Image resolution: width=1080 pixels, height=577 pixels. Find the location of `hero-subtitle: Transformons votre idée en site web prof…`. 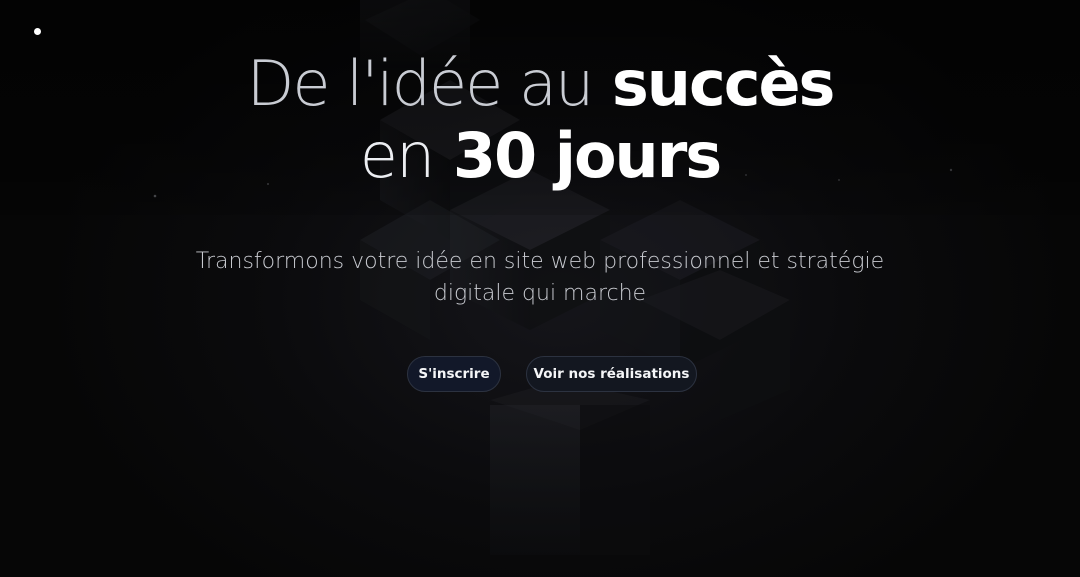

hero-subtitle: Transformons votre idée en site web prof… is located at coordinates (540, 277).